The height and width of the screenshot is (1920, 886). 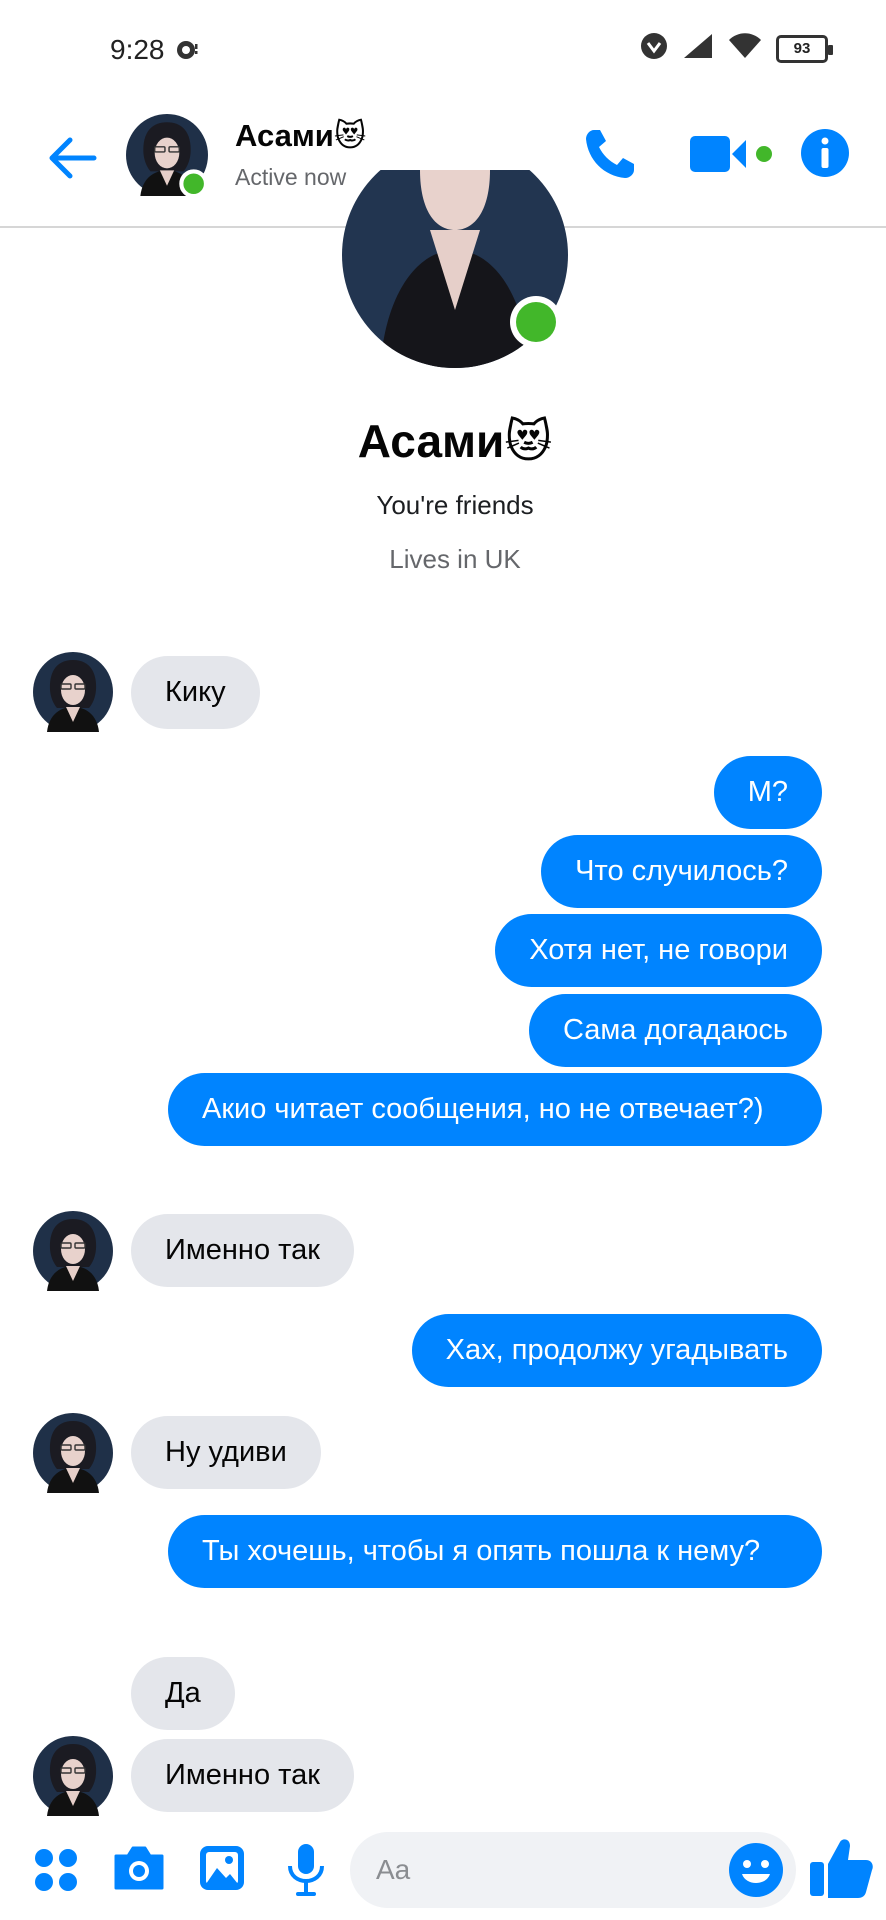 I want to click on wifi-icon, so click(x=745, y=48).